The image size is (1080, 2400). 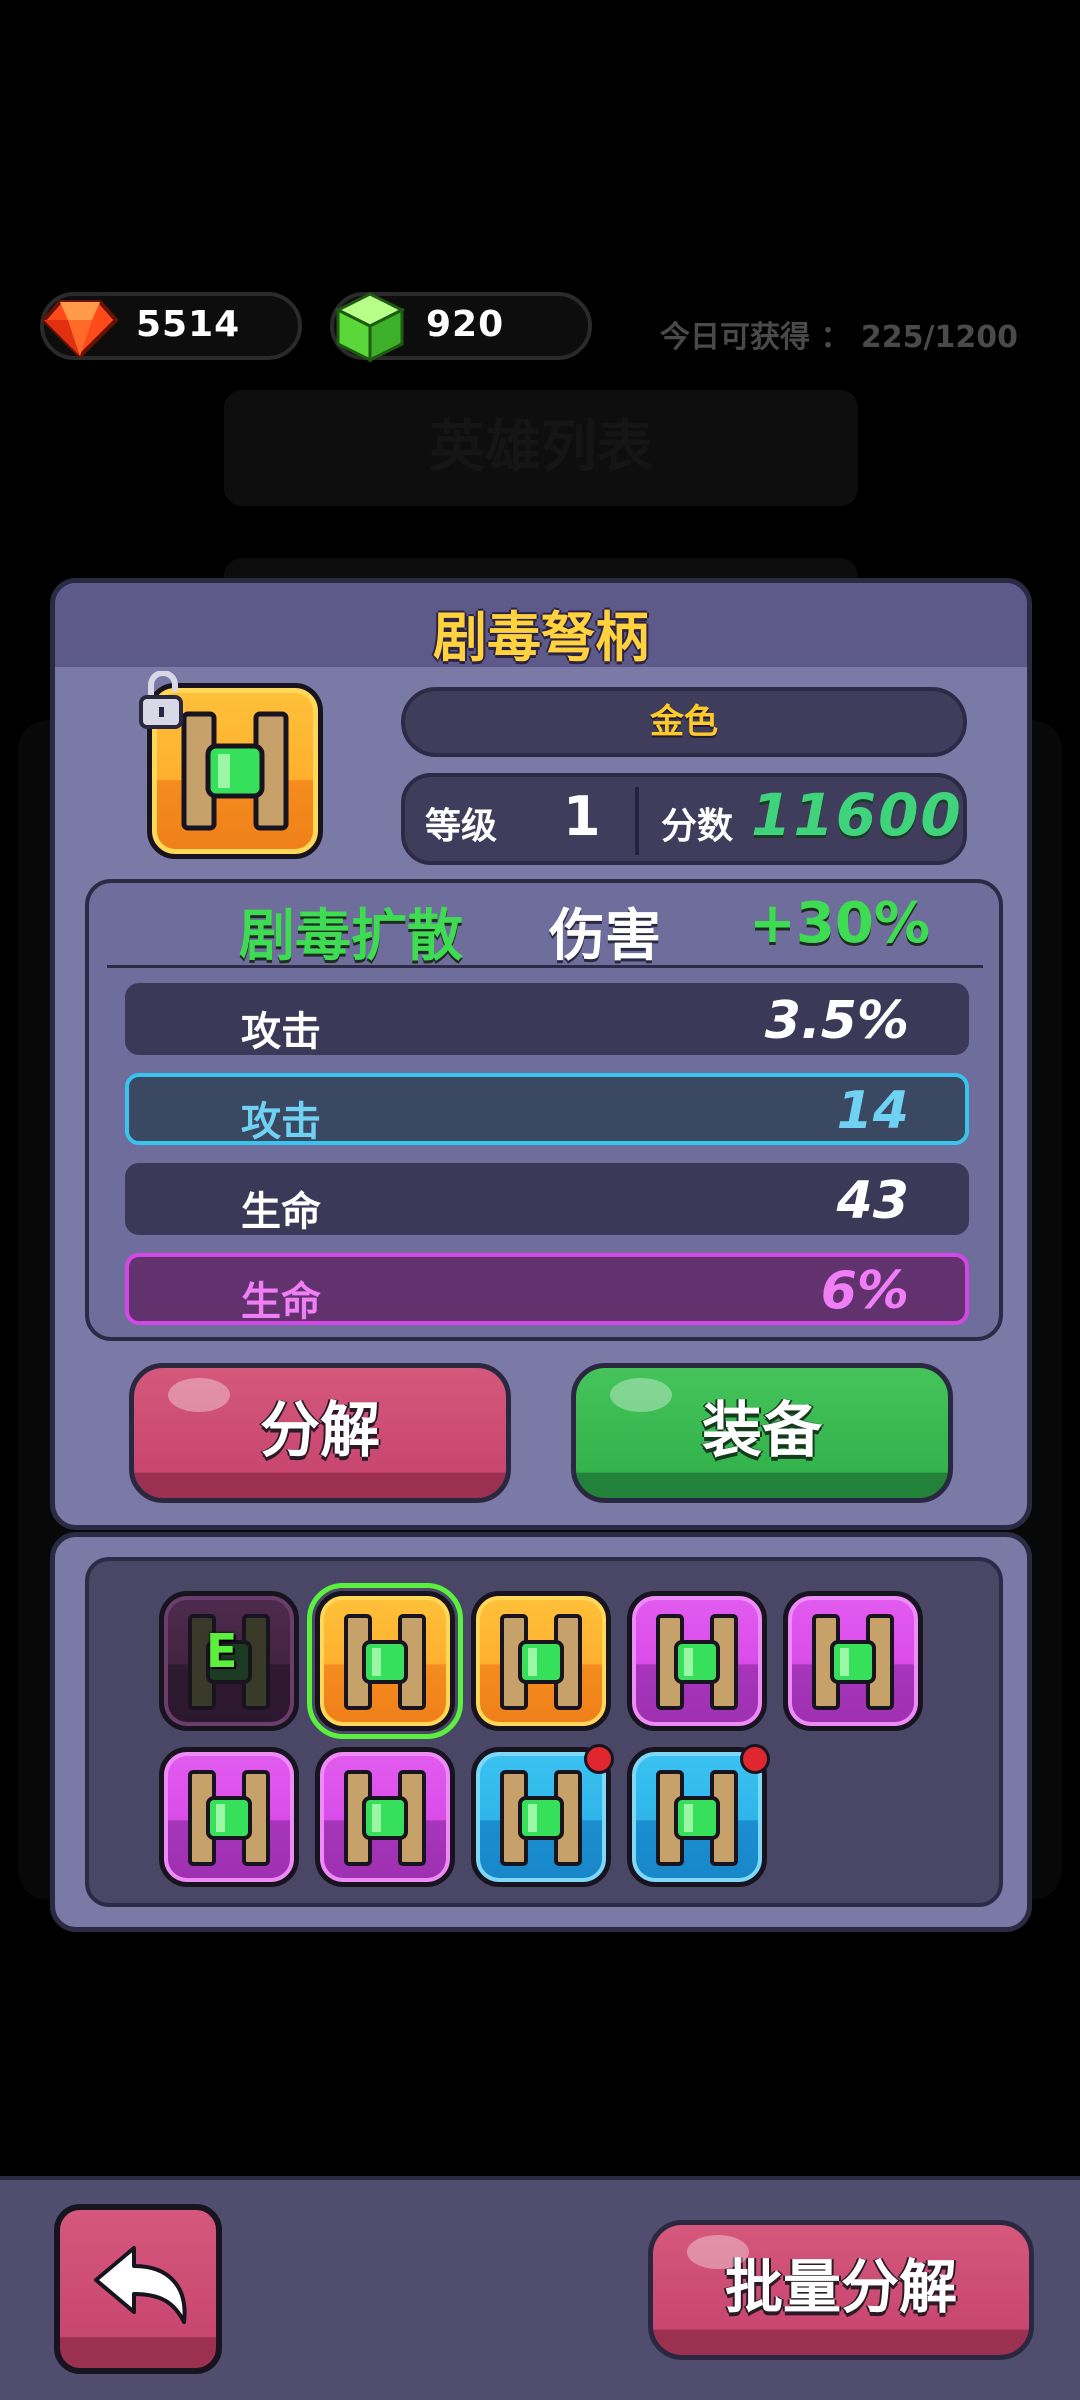 I want to click on hero-list-title-bg: 英雄列表, so click(x=541, y=448).